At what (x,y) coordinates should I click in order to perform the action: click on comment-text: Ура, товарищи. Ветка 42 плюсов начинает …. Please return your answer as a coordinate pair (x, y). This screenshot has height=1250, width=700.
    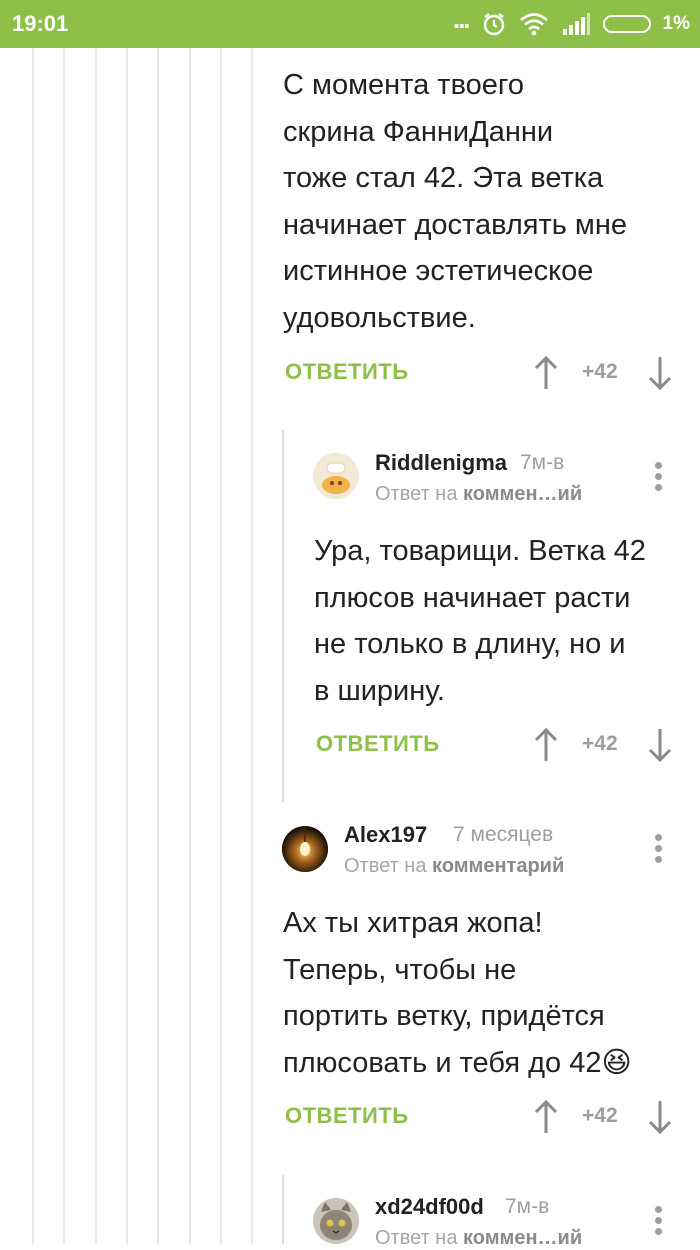
    Looking at the image, I should click on (480, 621).